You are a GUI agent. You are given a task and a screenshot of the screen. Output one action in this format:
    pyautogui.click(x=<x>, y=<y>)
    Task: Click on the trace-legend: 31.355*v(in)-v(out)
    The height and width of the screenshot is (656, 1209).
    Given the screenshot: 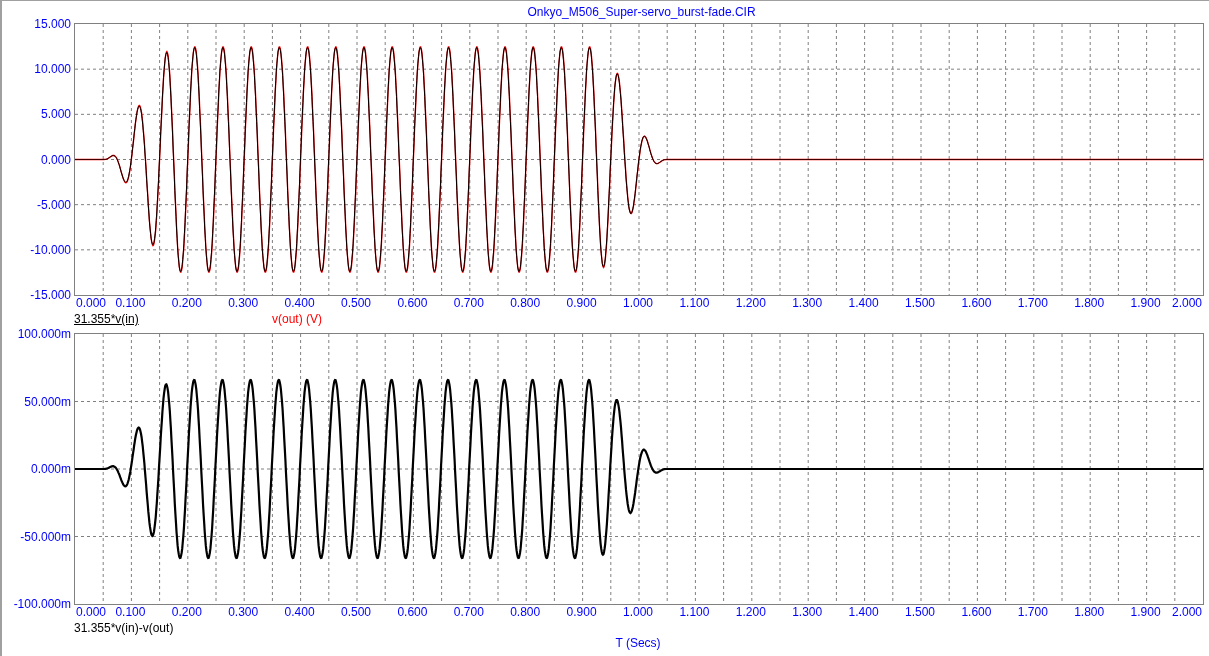 What is the action you would take?
    pyautogui.click(x=124, y=628)
    